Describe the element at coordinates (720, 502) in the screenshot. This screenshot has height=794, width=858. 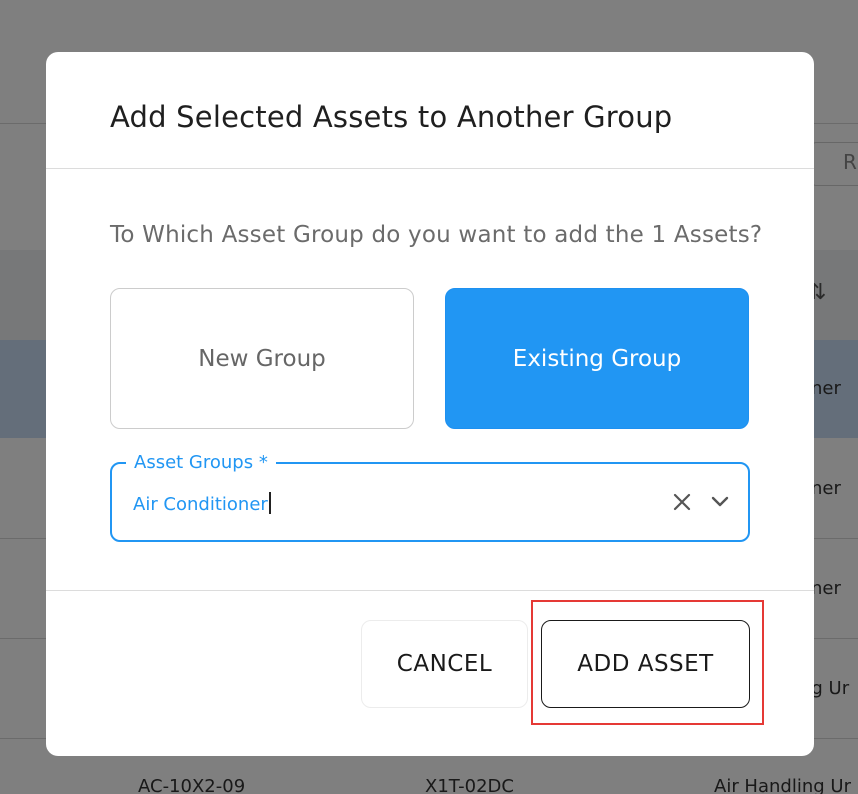
I see `chevron-down-icon` at that location.